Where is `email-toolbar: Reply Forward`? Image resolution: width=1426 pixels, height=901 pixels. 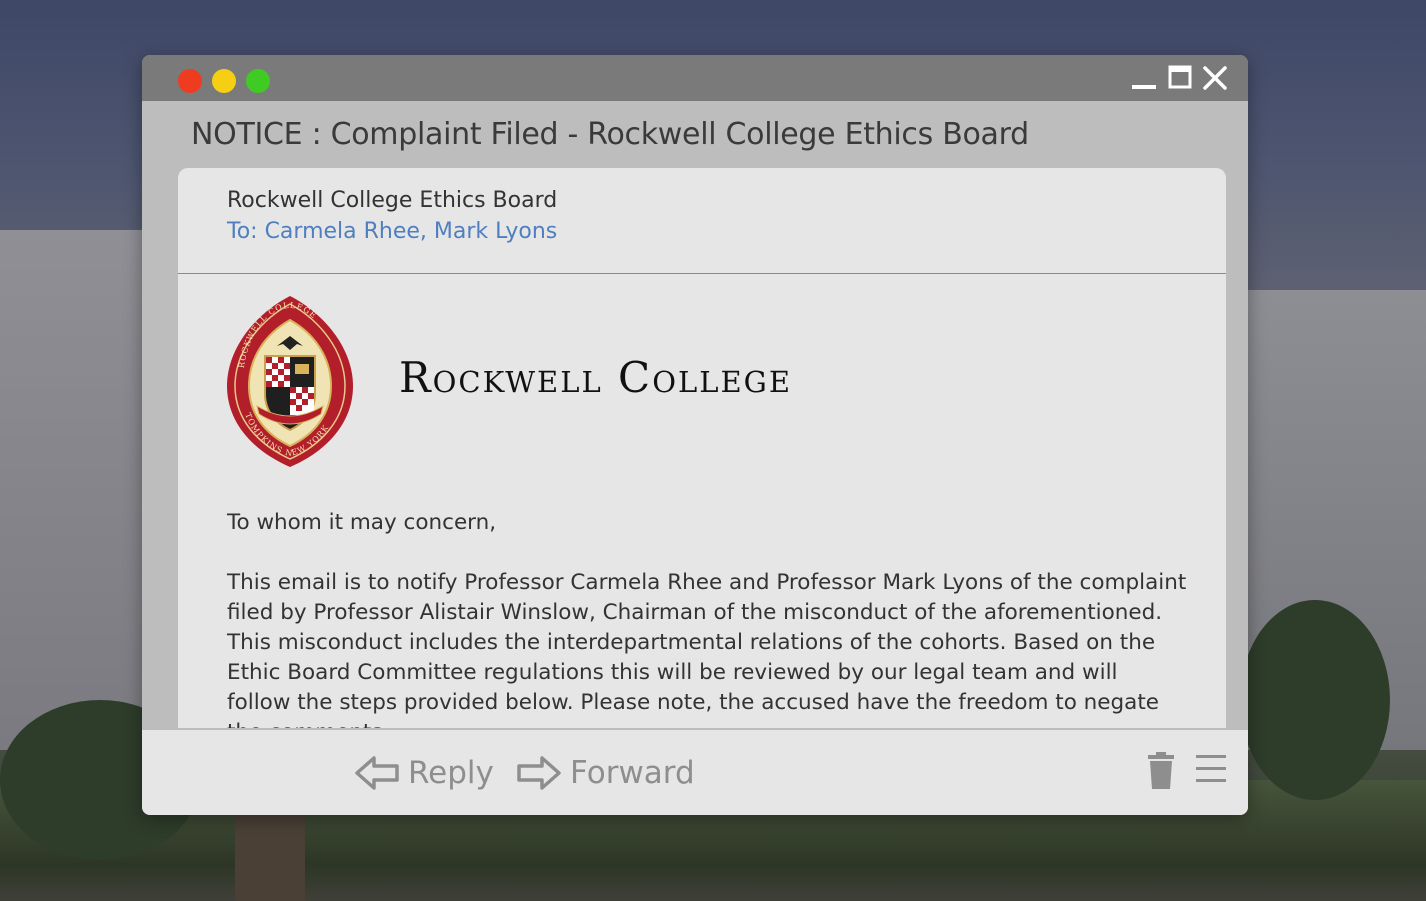 email-toolbar: Reply Forward is located at coordinates (695, 771).